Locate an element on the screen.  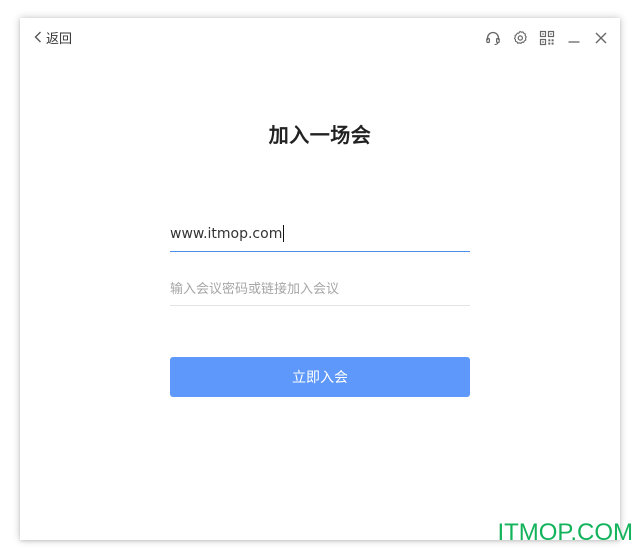
watermark-text: ITMOP.COM is located at coordinates (565, 532).